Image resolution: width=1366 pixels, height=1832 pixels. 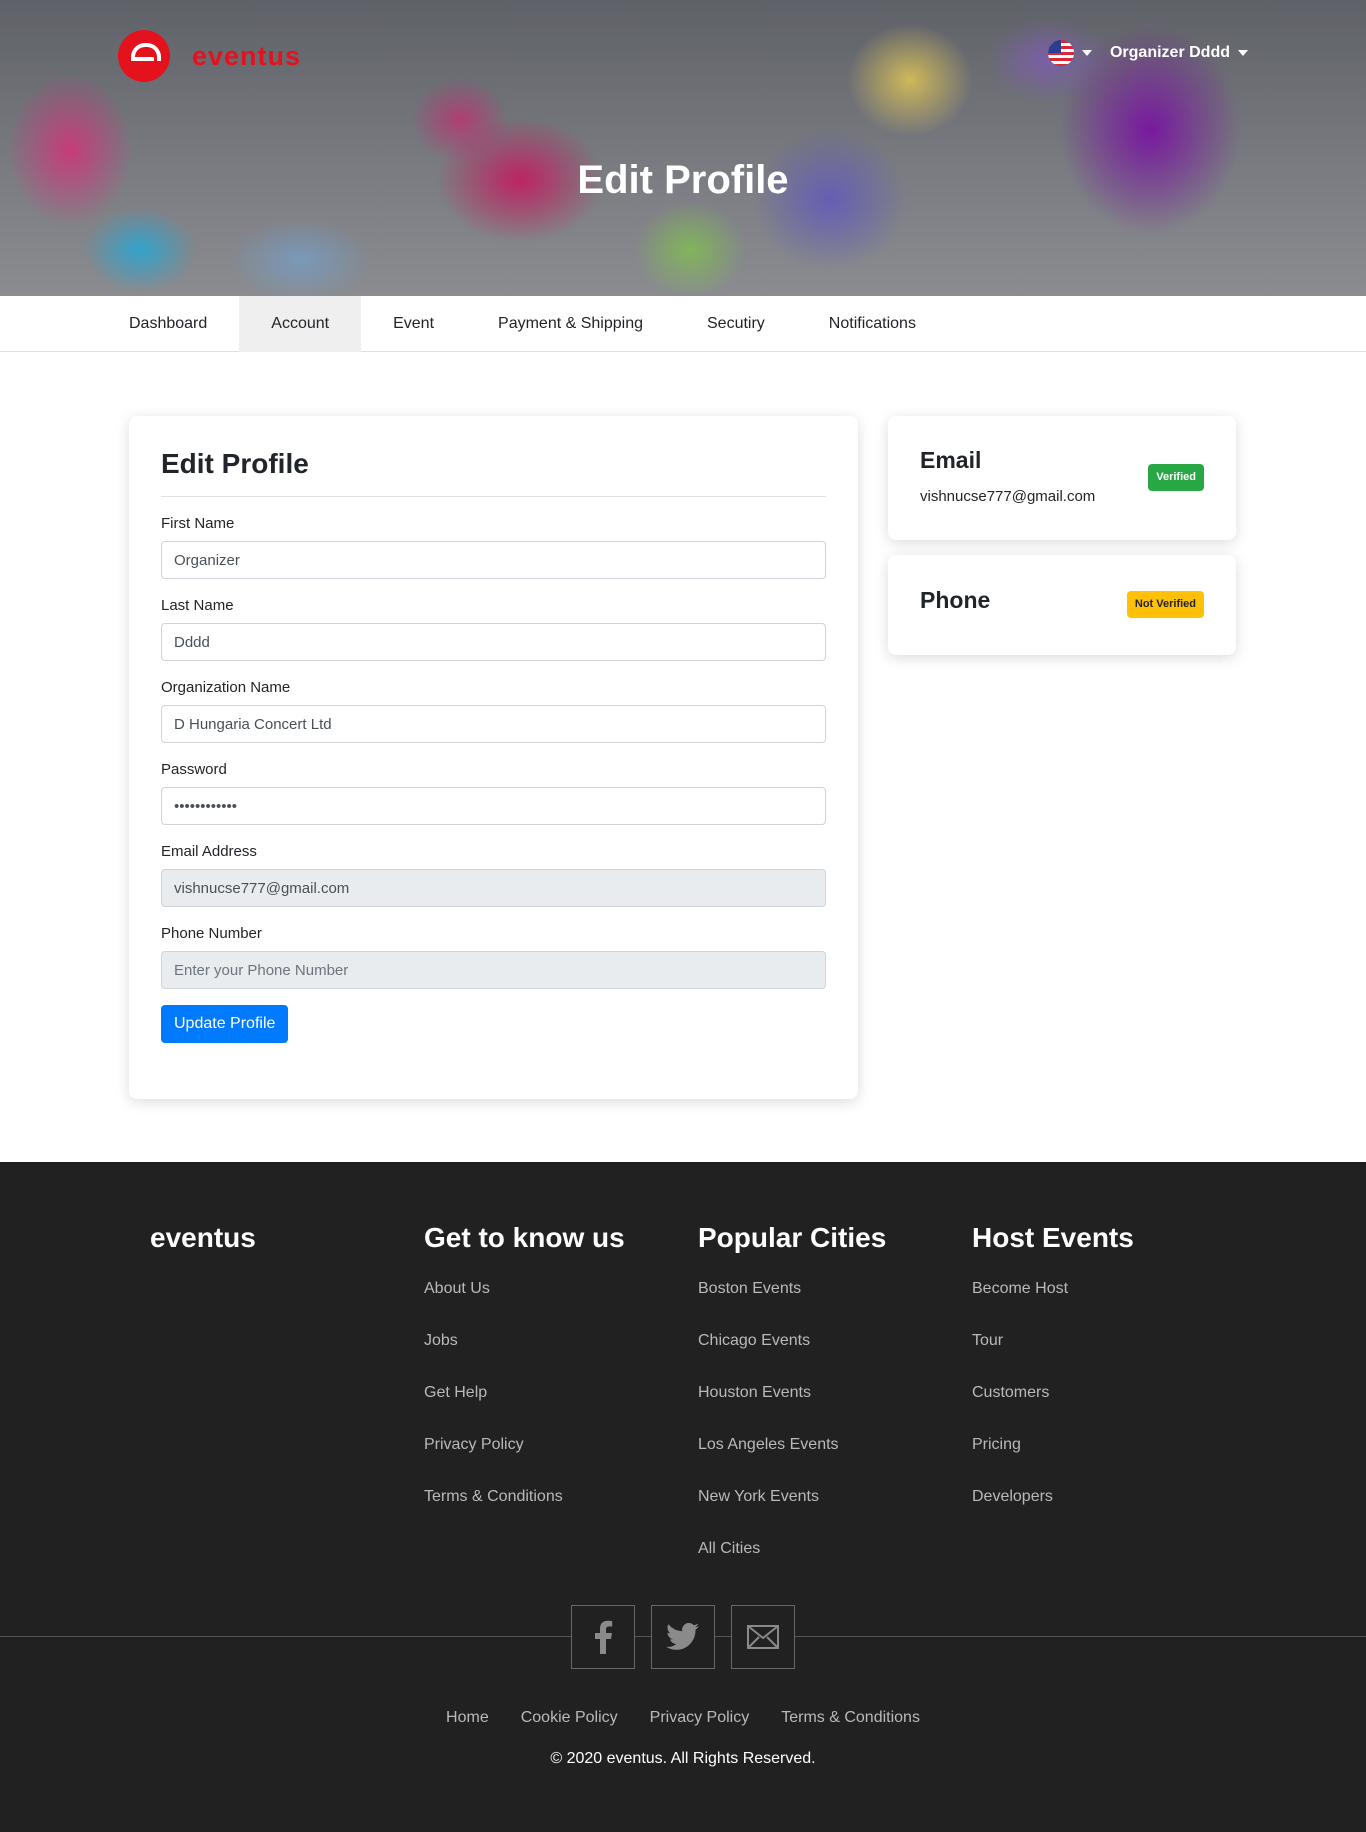 What do you see at coordinates (792, 1350) in the screenshot?
I see `footer-link-chicago: Chicago Events` at bounding box center [792, 1350].